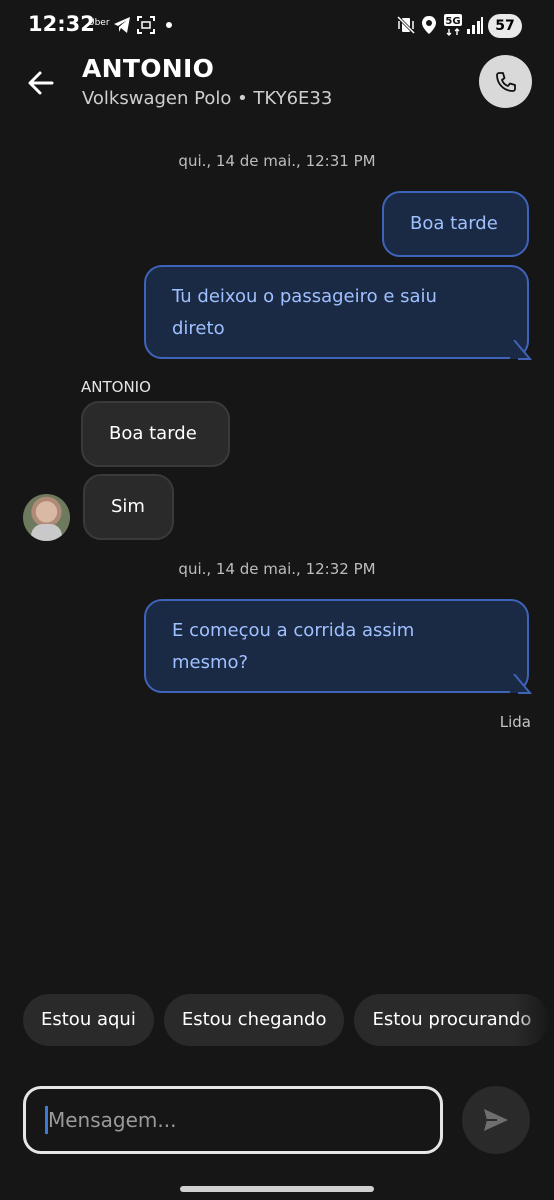 Image resolution: width=554 pixels, height=1200 pixels. I want to click on notification-dot-icon, so click(169, 25).